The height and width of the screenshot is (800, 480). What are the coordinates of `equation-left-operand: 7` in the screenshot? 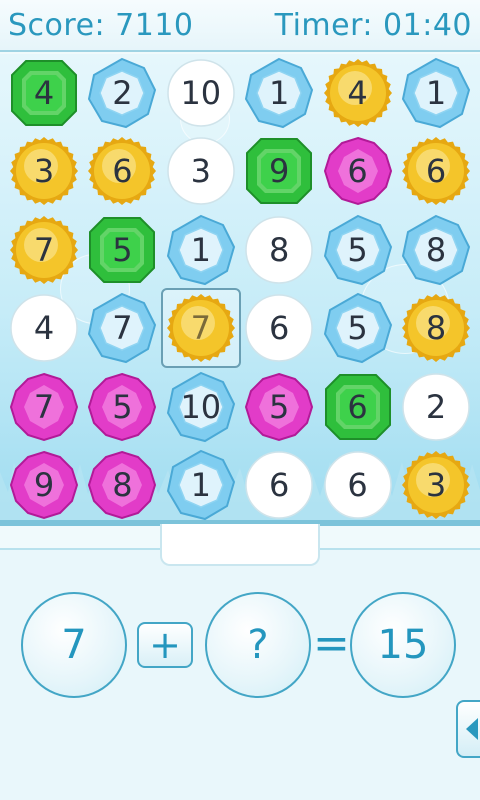 It's located at (74, 645).